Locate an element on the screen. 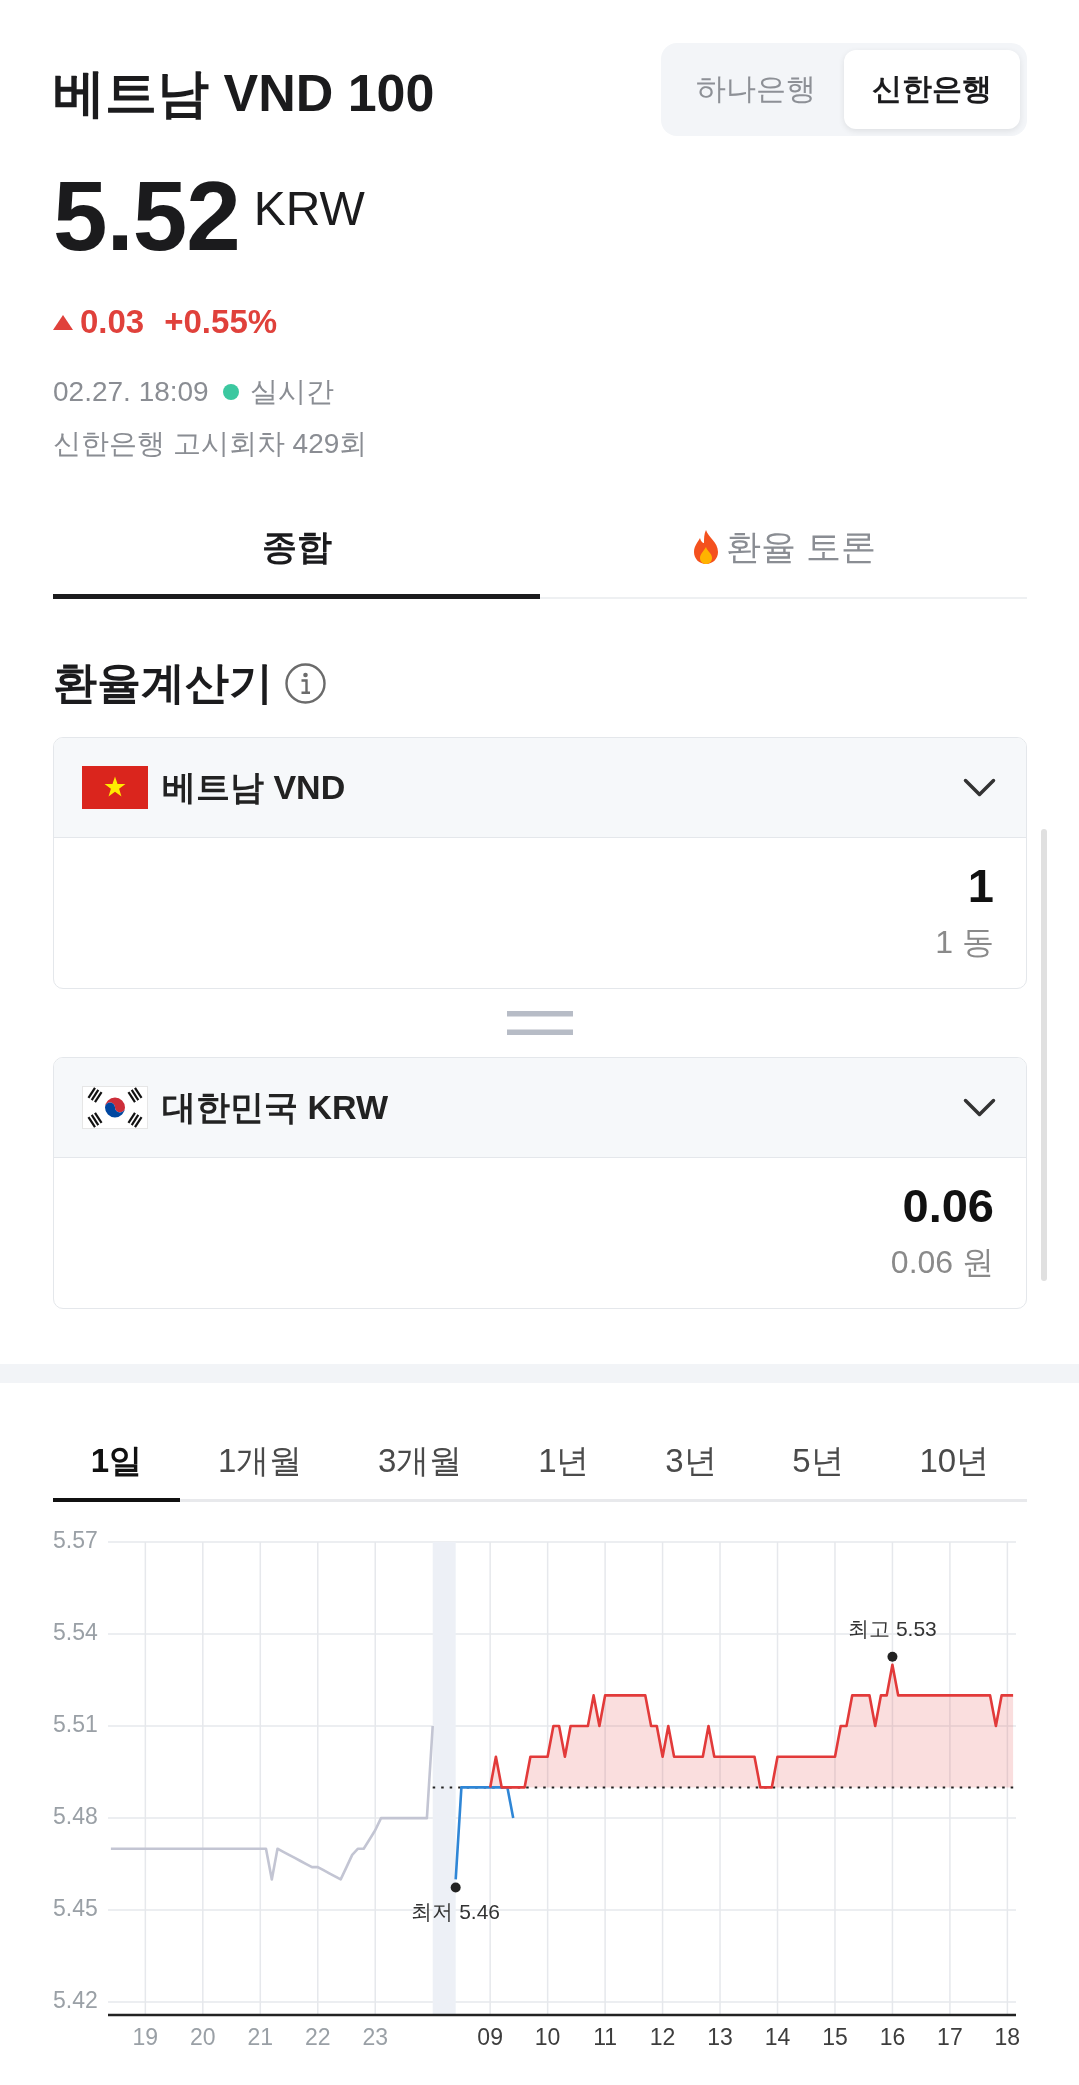 The height and width of the screenshot is (2085, 1079). axis-label: 23 is located at coordinates (375, 2037).